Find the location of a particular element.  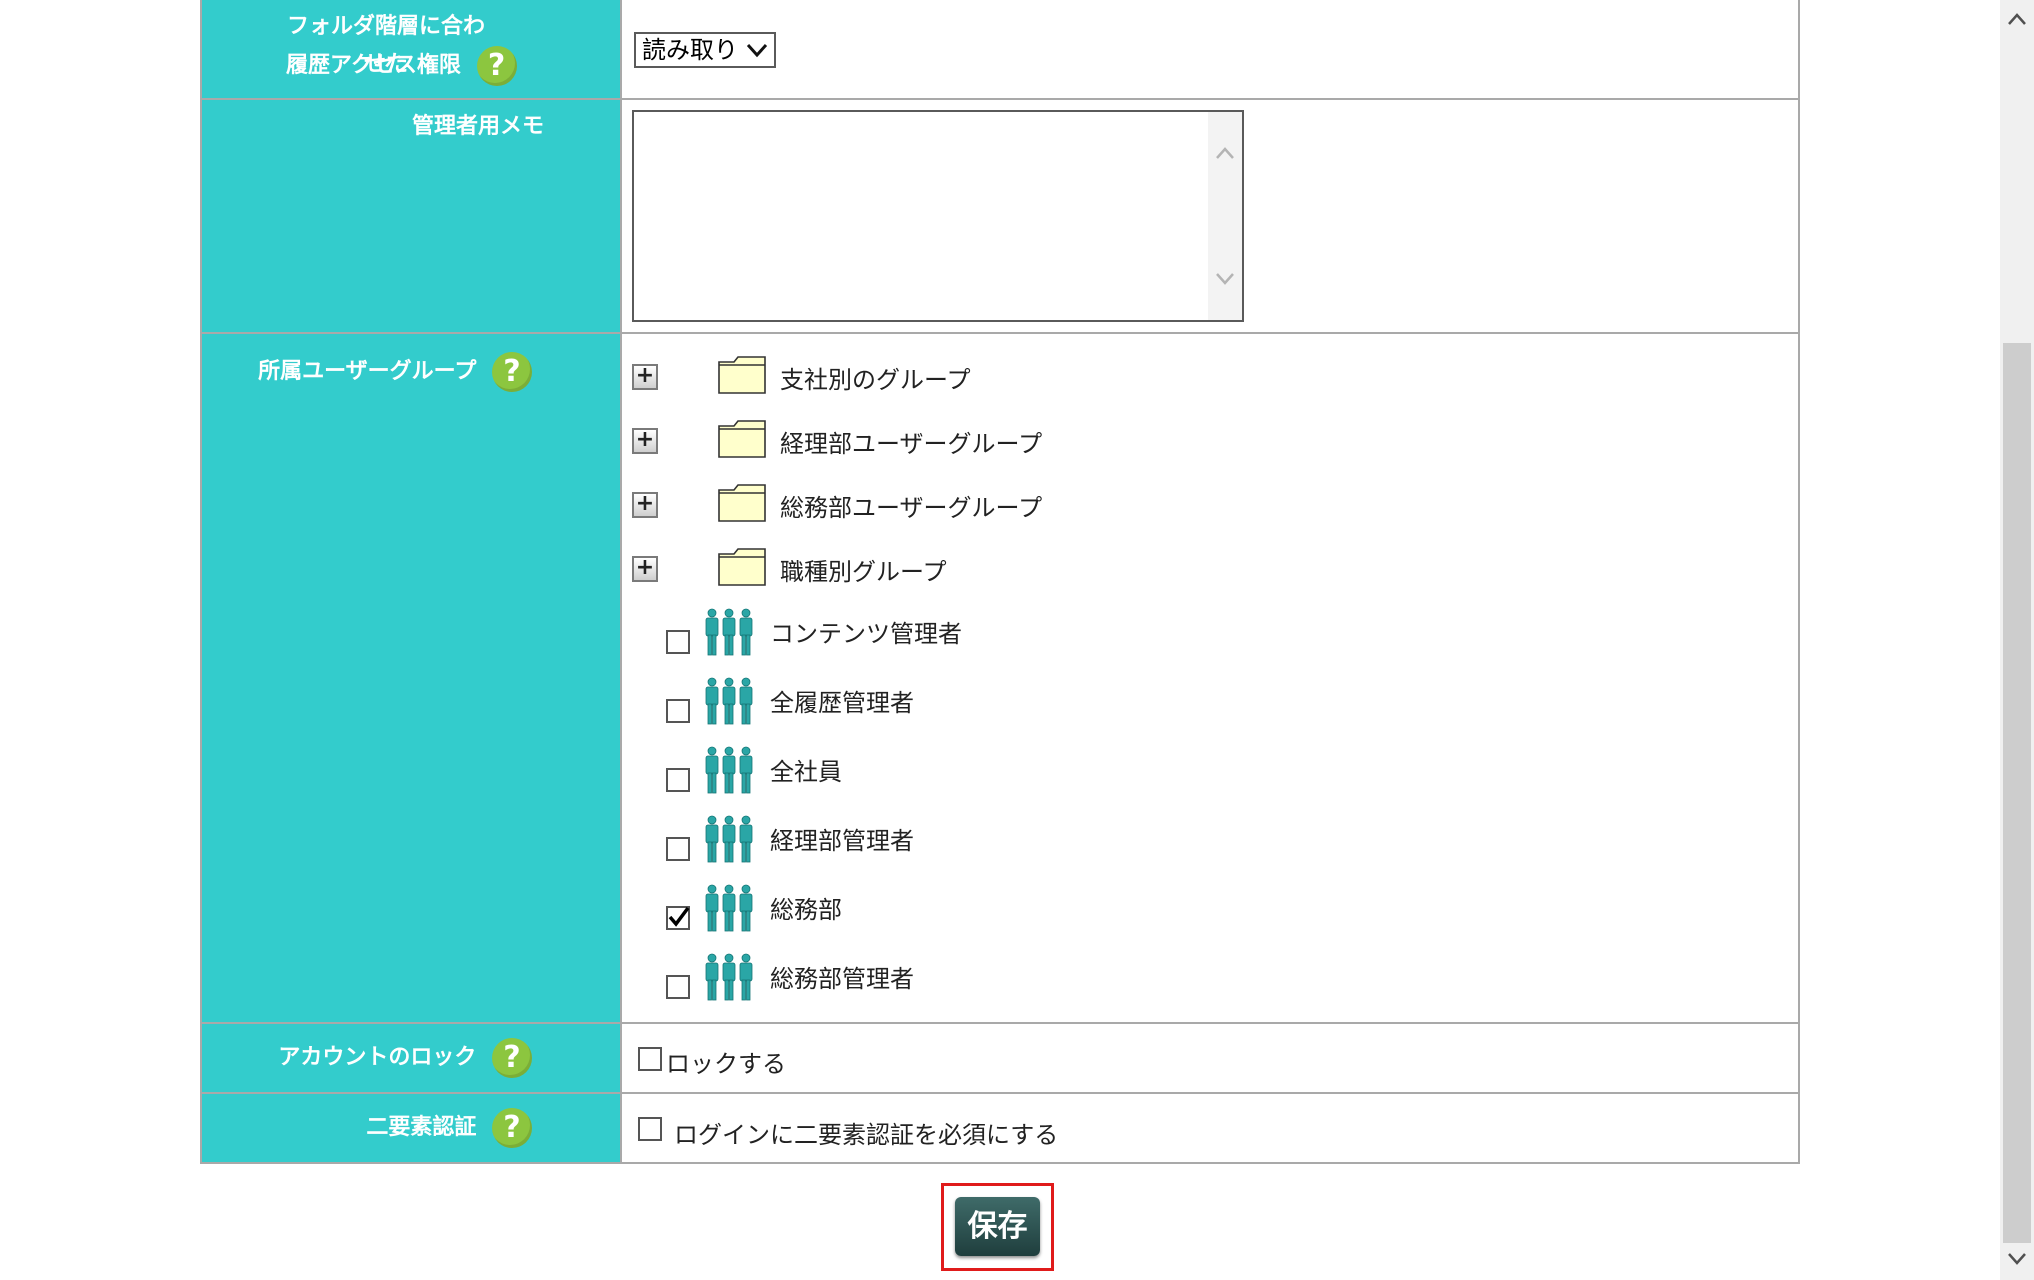

group-item: 総務部管理者 is located at coordinates (974, 978).